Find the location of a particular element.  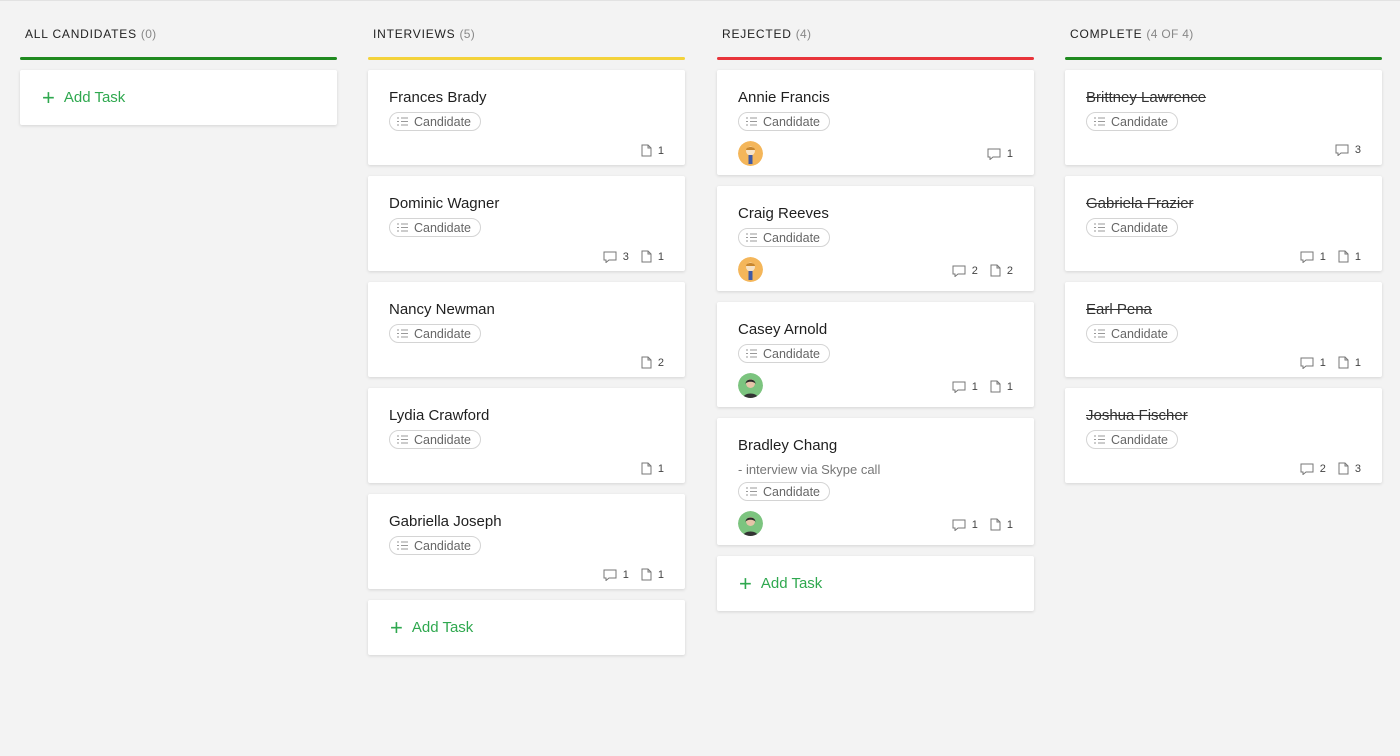

task-card: Dominic Wagner Candidate 3 1 is located at coordinates (526, 223).